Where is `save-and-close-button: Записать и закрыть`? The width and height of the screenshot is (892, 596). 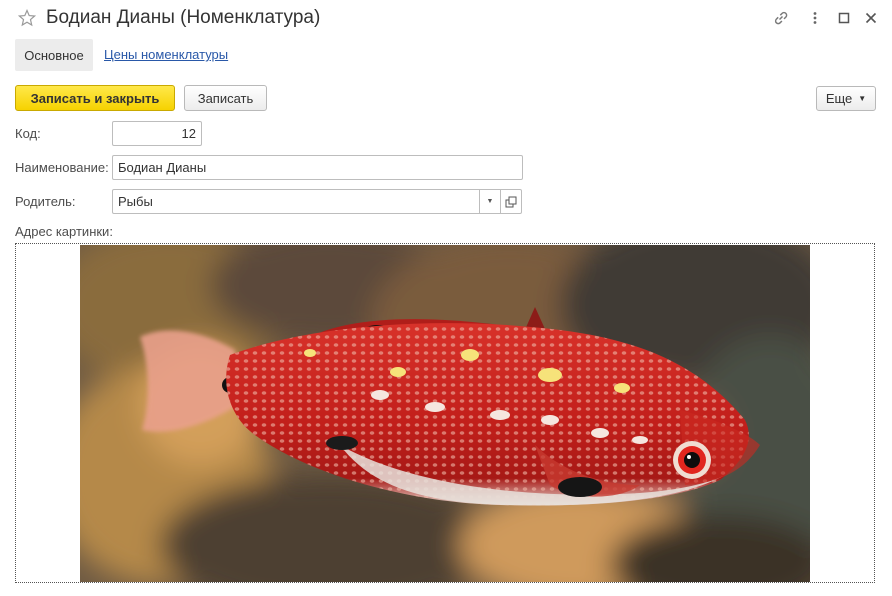
save-and-close-button: Записать и закрыть is located at coordinates (95, 98).